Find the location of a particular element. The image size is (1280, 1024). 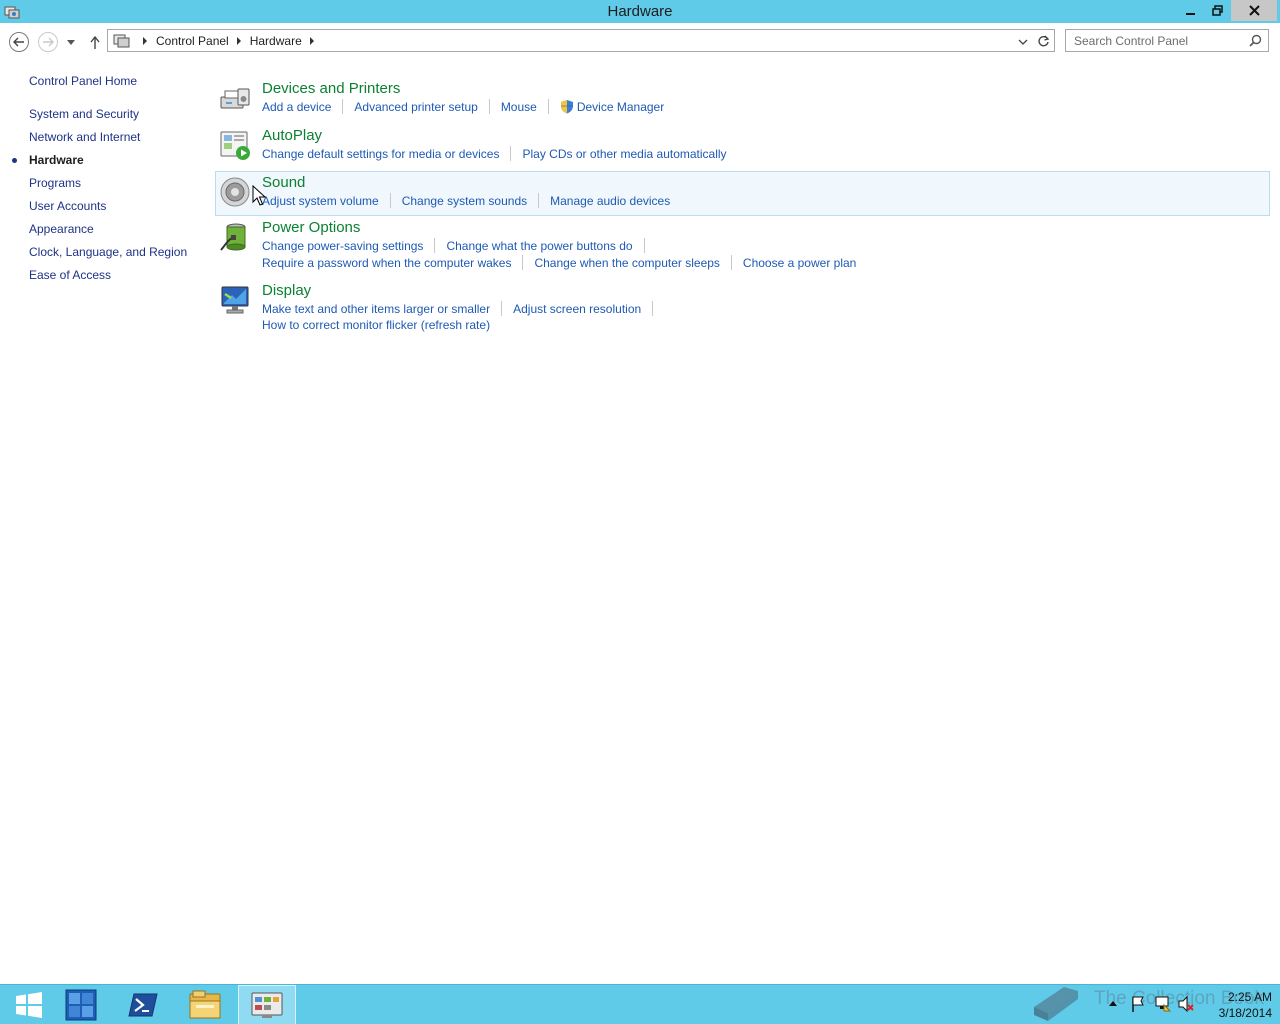

search-icon is located at coordinates (1255, 40).